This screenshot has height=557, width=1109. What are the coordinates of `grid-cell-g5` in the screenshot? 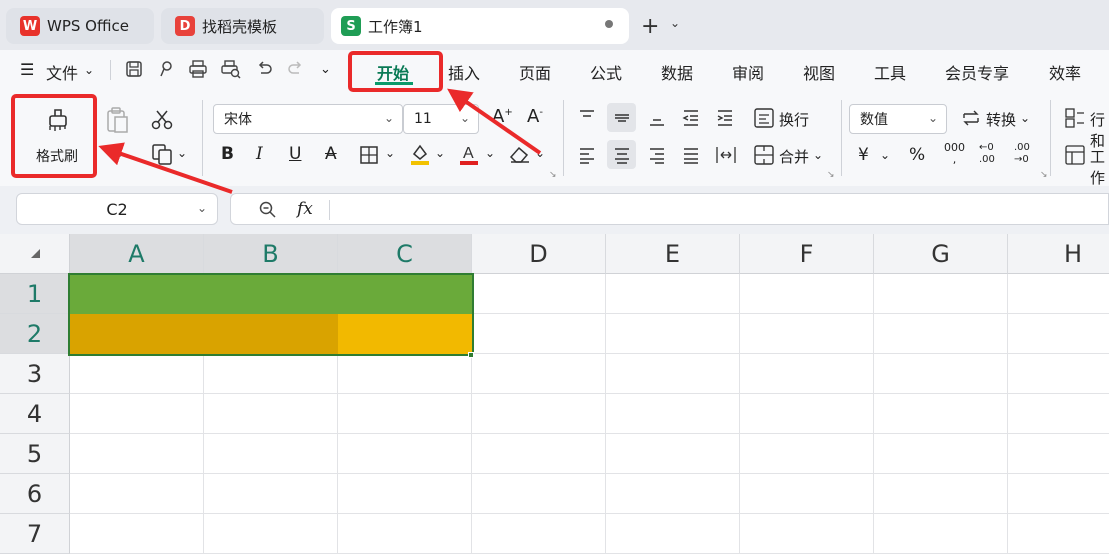 It's located at (941, 454).